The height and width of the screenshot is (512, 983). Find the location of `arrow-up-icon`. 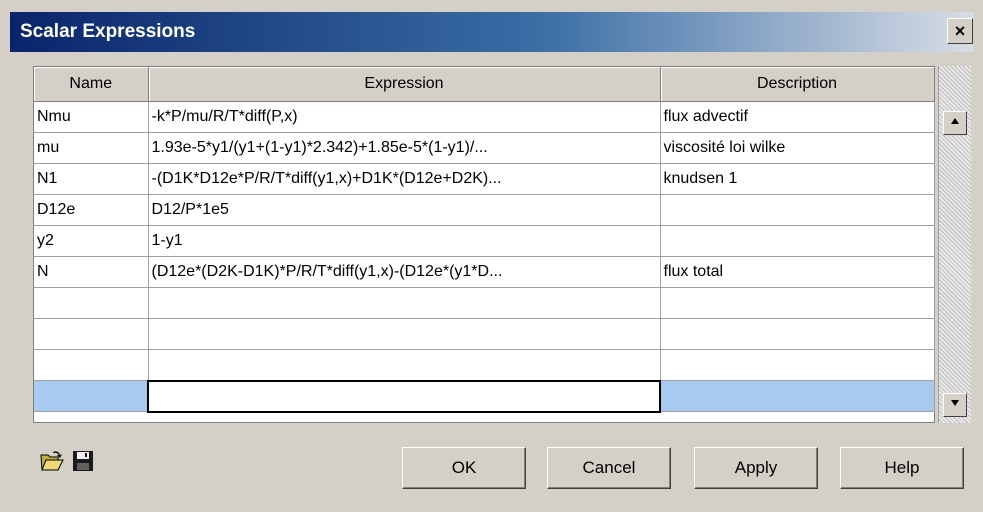

arrow-up-icon is located at coordinates (955, 121).